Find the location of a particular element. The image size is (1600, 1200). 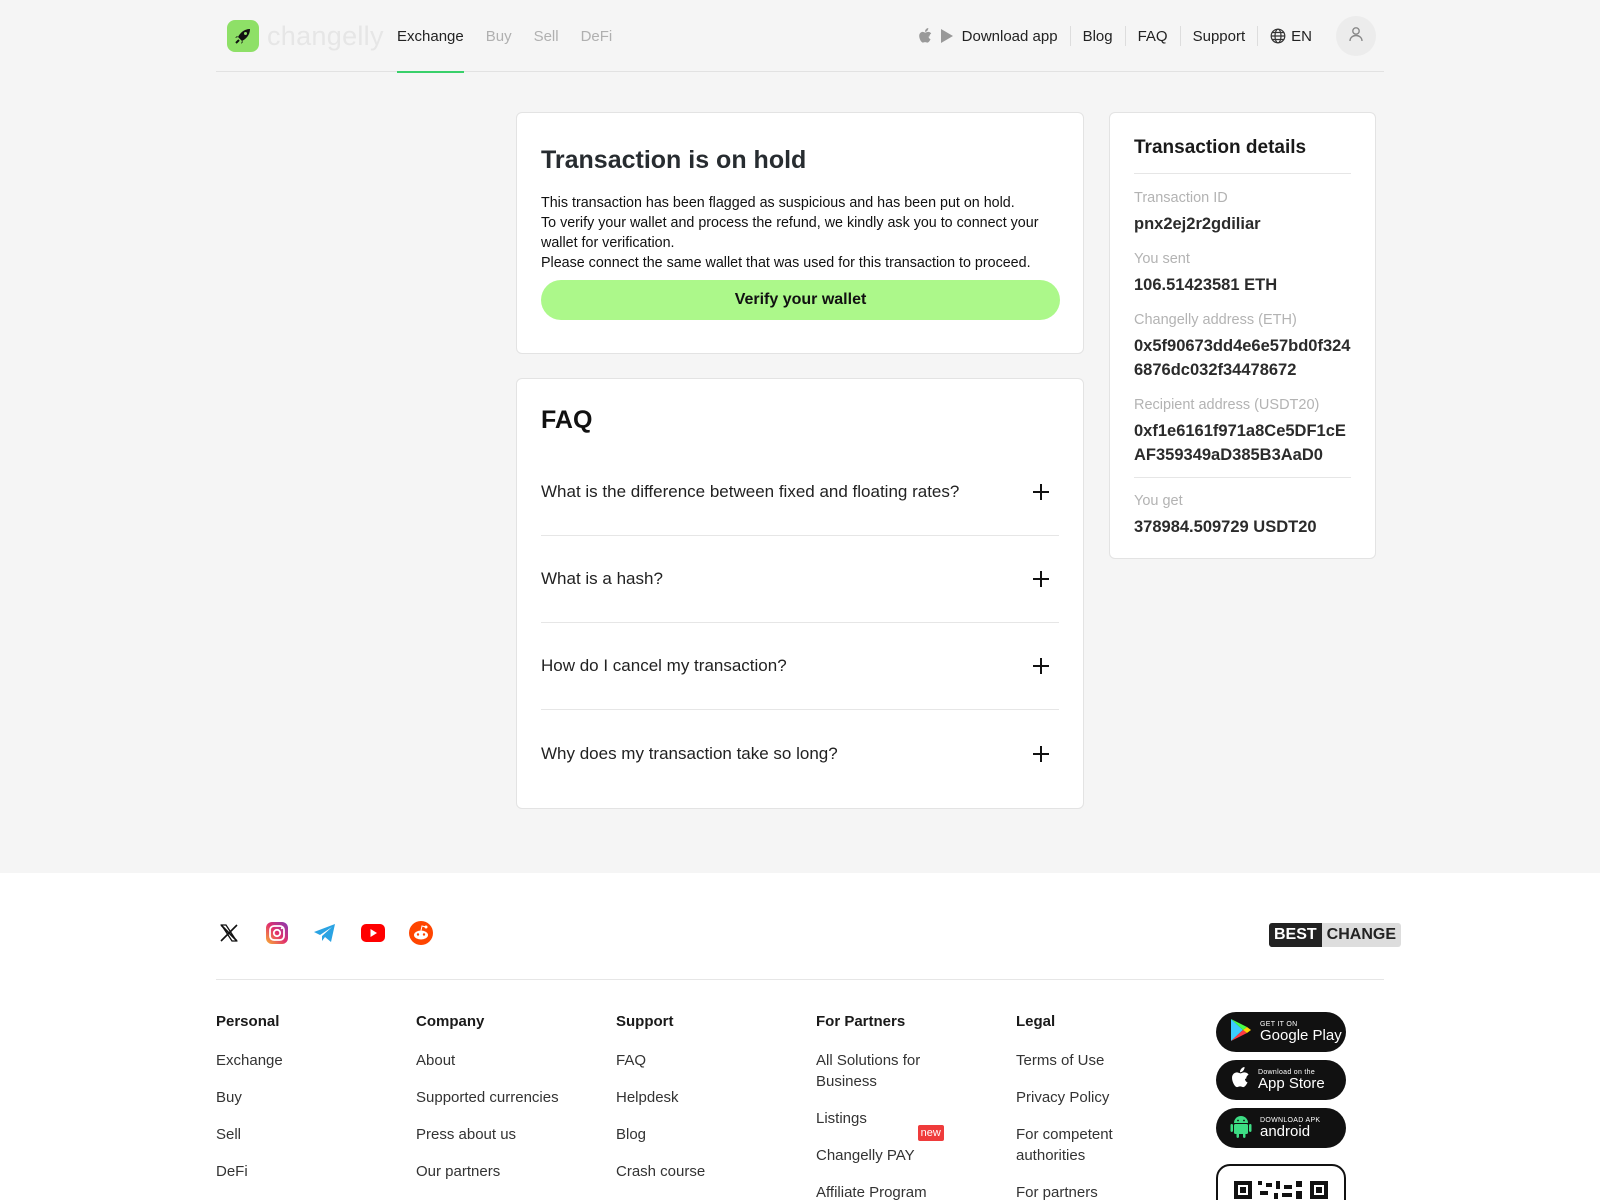

footer-link-press: Press about us is located at coordinates (506, 1134).